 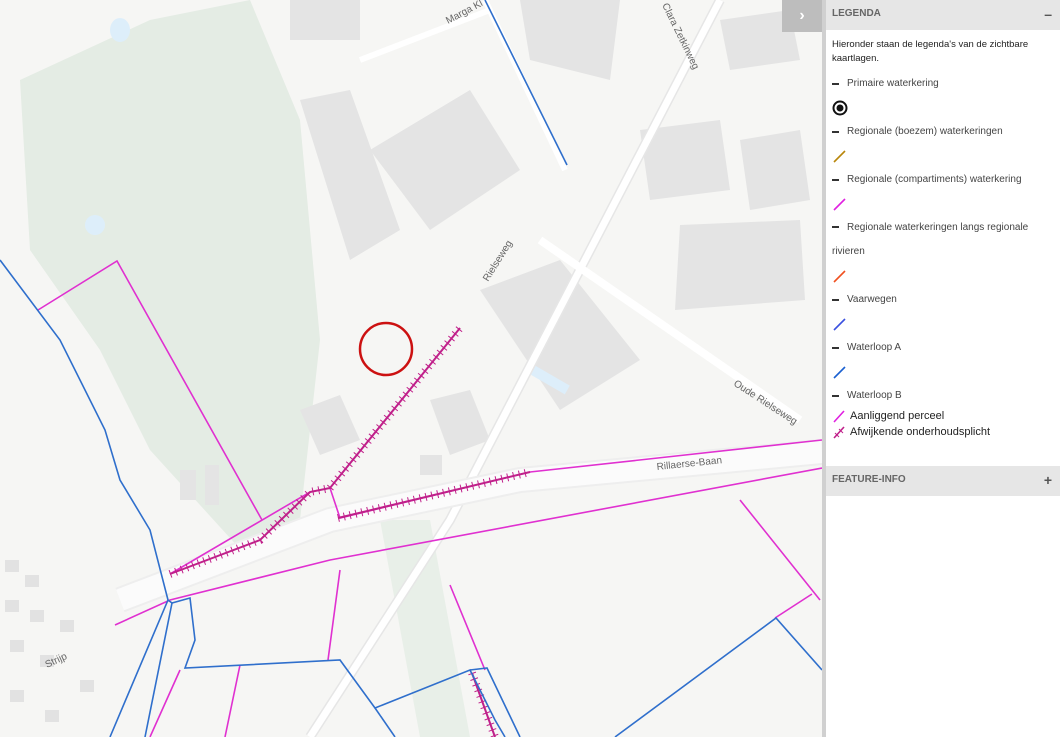 What do you see at coordinates (839, 432) in the screenshot?
I see `tick-line-icon` at bounding box center [839, 432].